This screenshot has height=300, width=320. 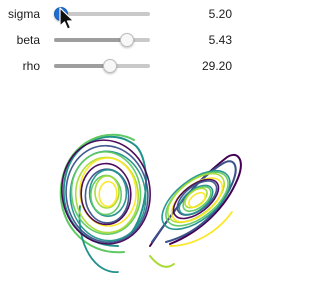 What do you see at coordinates (109, 66) in the screenshot?
I see `rho-slider-thumb` at bounding box center [109, 66].